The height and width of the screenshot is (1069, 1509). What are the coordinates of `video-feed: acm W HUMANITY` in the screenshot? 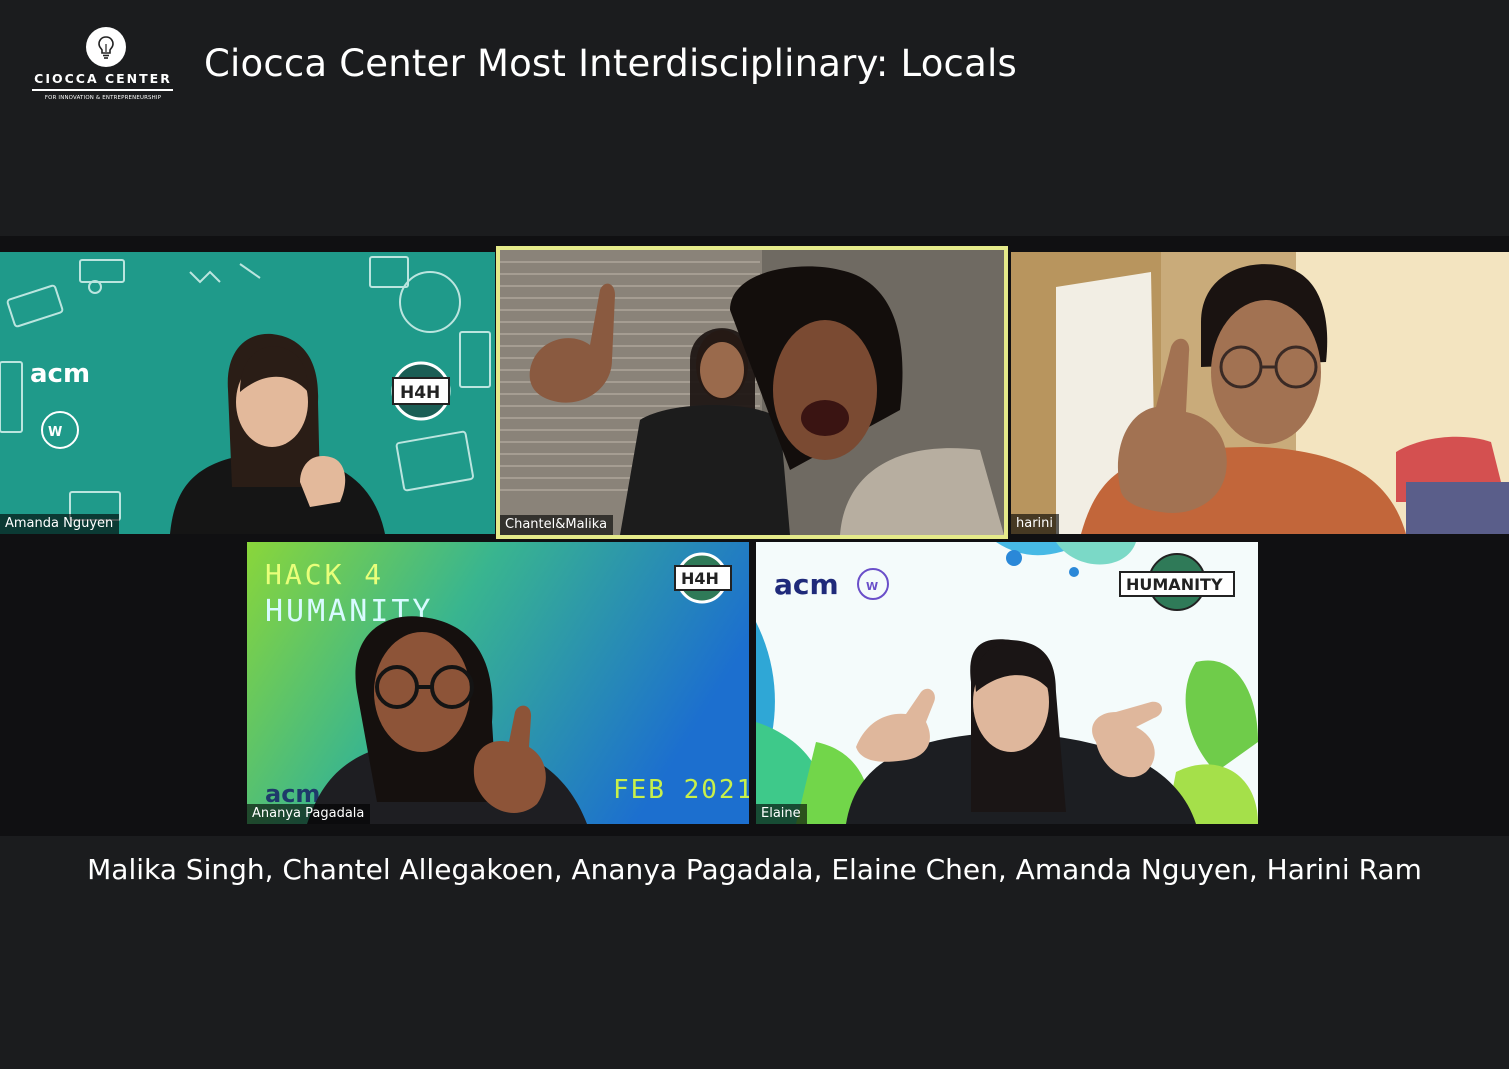 It's located at (1007, 683).